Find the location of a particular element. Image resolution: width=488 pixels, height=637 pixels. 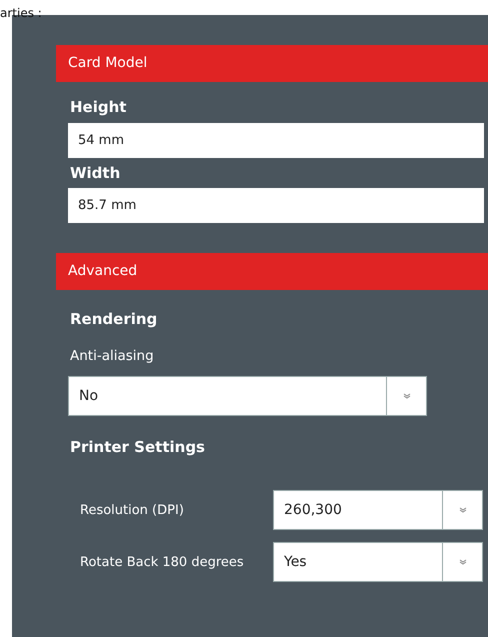

text-field: 54 mm is located at coordinates (276, 140).